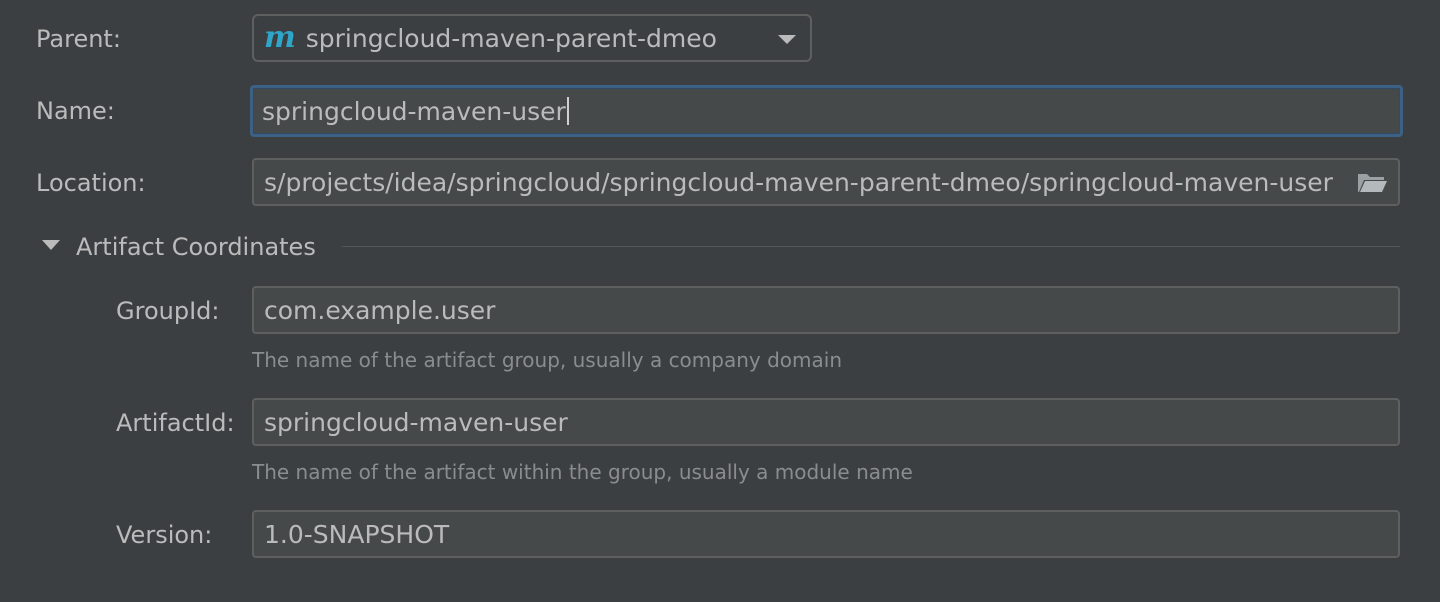 This screenshot has width=1440, height=602. What do you see at coordinates (357, 534) in the screenshot?
I see `version-input-value: 1.0-SNAPSHOT` at bounding box center [357, 534].